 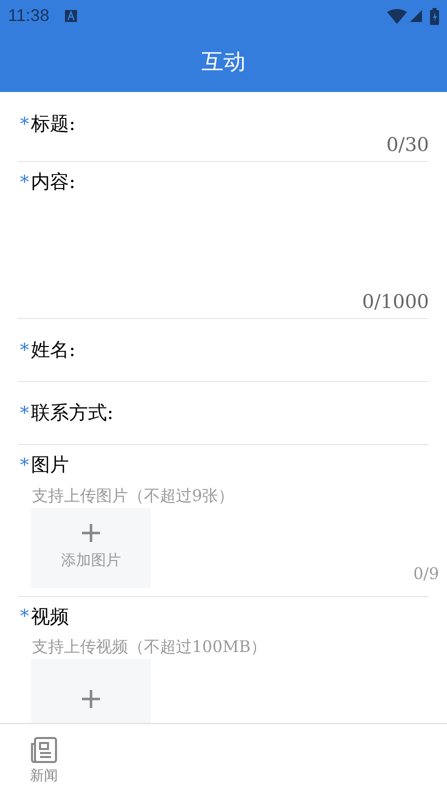 What do you see at coordinates (223, 413) in the screenshot?
I see `input-field: *联系方式:` at bounding box center [223, 413].